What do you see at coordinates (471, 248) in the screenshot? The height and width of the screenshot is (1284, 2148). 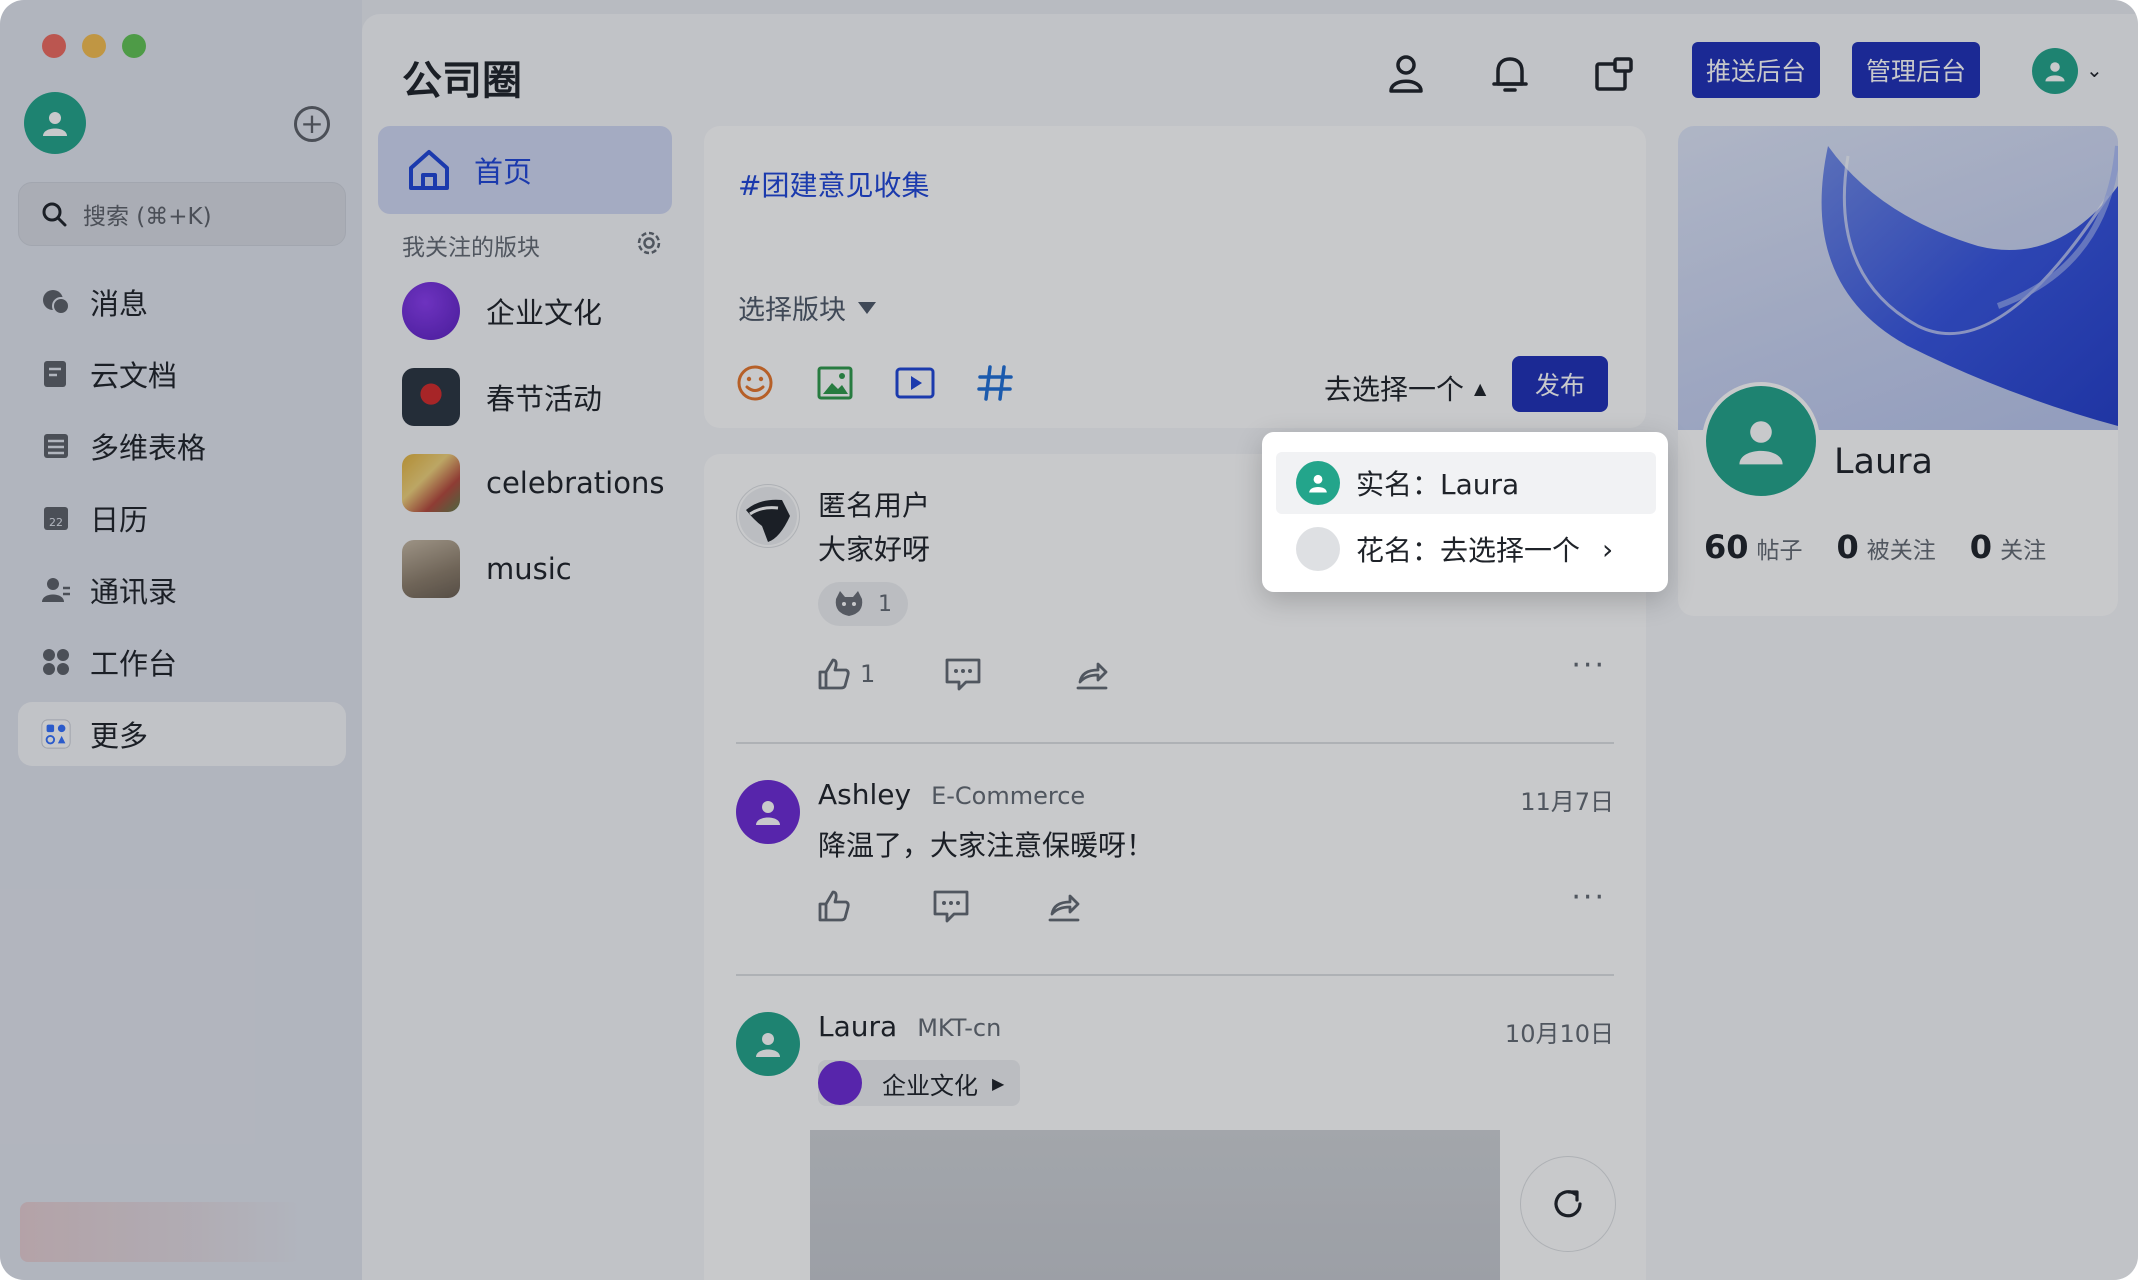 I see `followed-boards-heading: 我关注的版块` at bounding box center [471, 248].